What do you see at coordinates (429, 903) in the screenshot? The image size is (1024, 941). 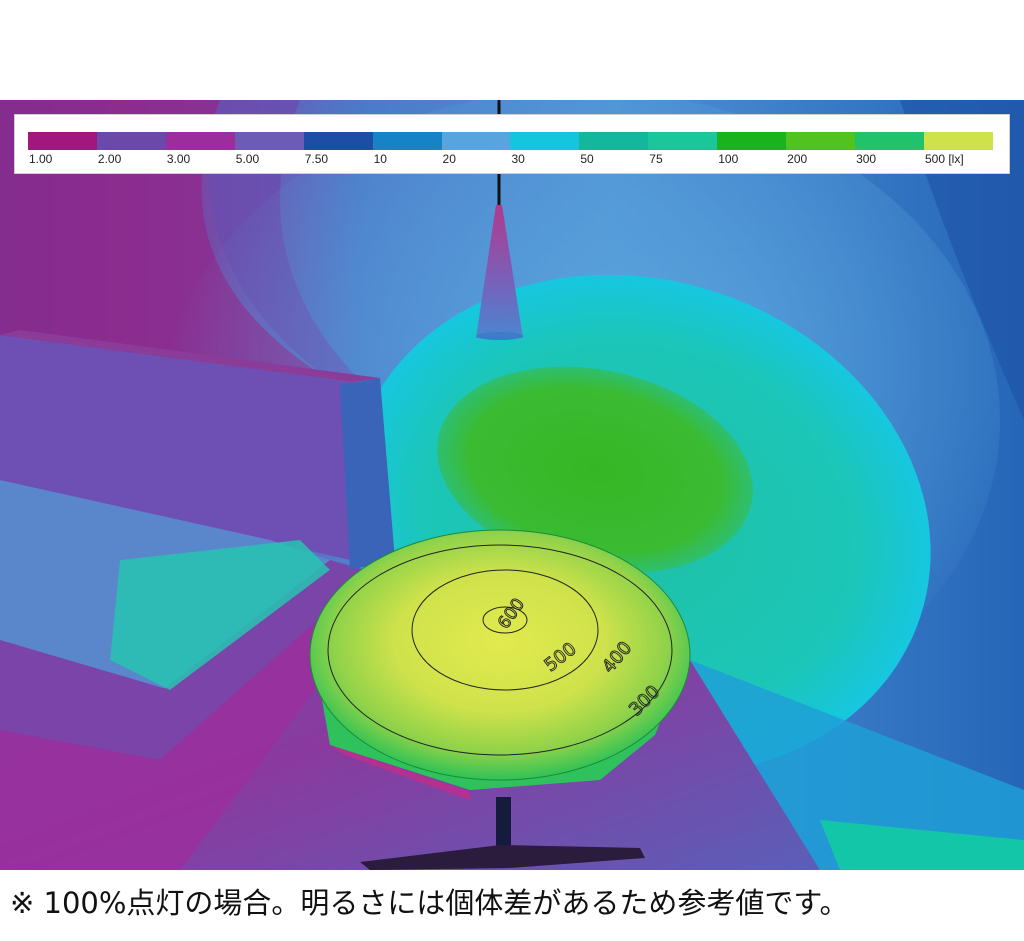 I see `caption-note: ※ 100%点灯の場合。明るさには個体差があるため参考値です。` at bounding box center [429, 903].